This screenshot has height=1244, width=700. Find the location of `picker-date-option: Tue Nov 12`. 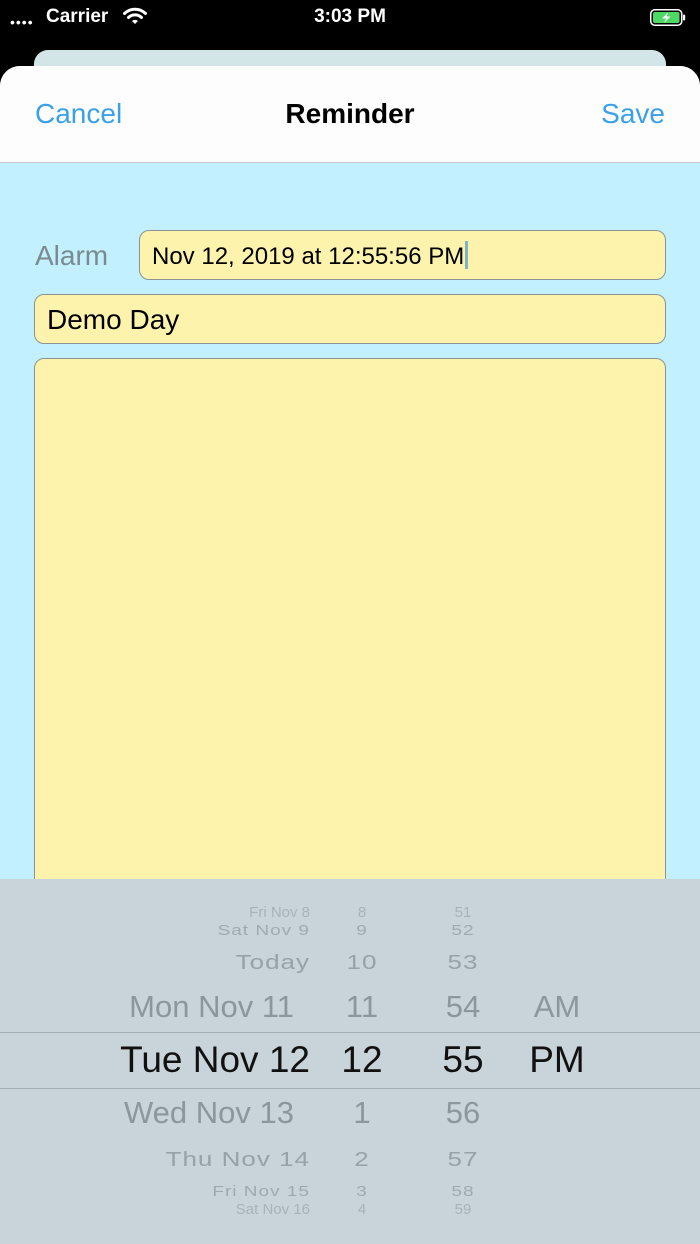

picker-date-option: Tue Nov 12 is located at coordinates (175, 1059).